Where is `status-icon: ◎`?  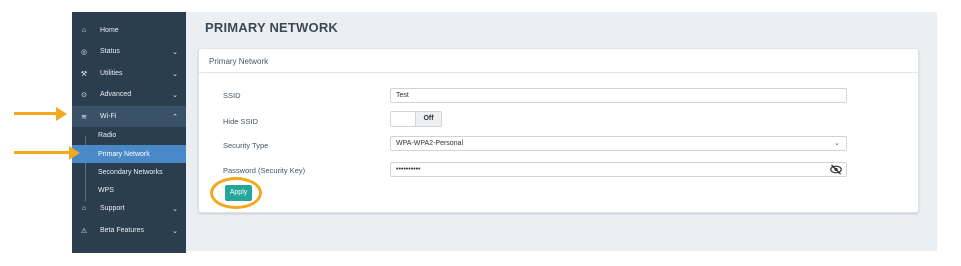
status-icon: ◎ is located at coordinates (84, 52).